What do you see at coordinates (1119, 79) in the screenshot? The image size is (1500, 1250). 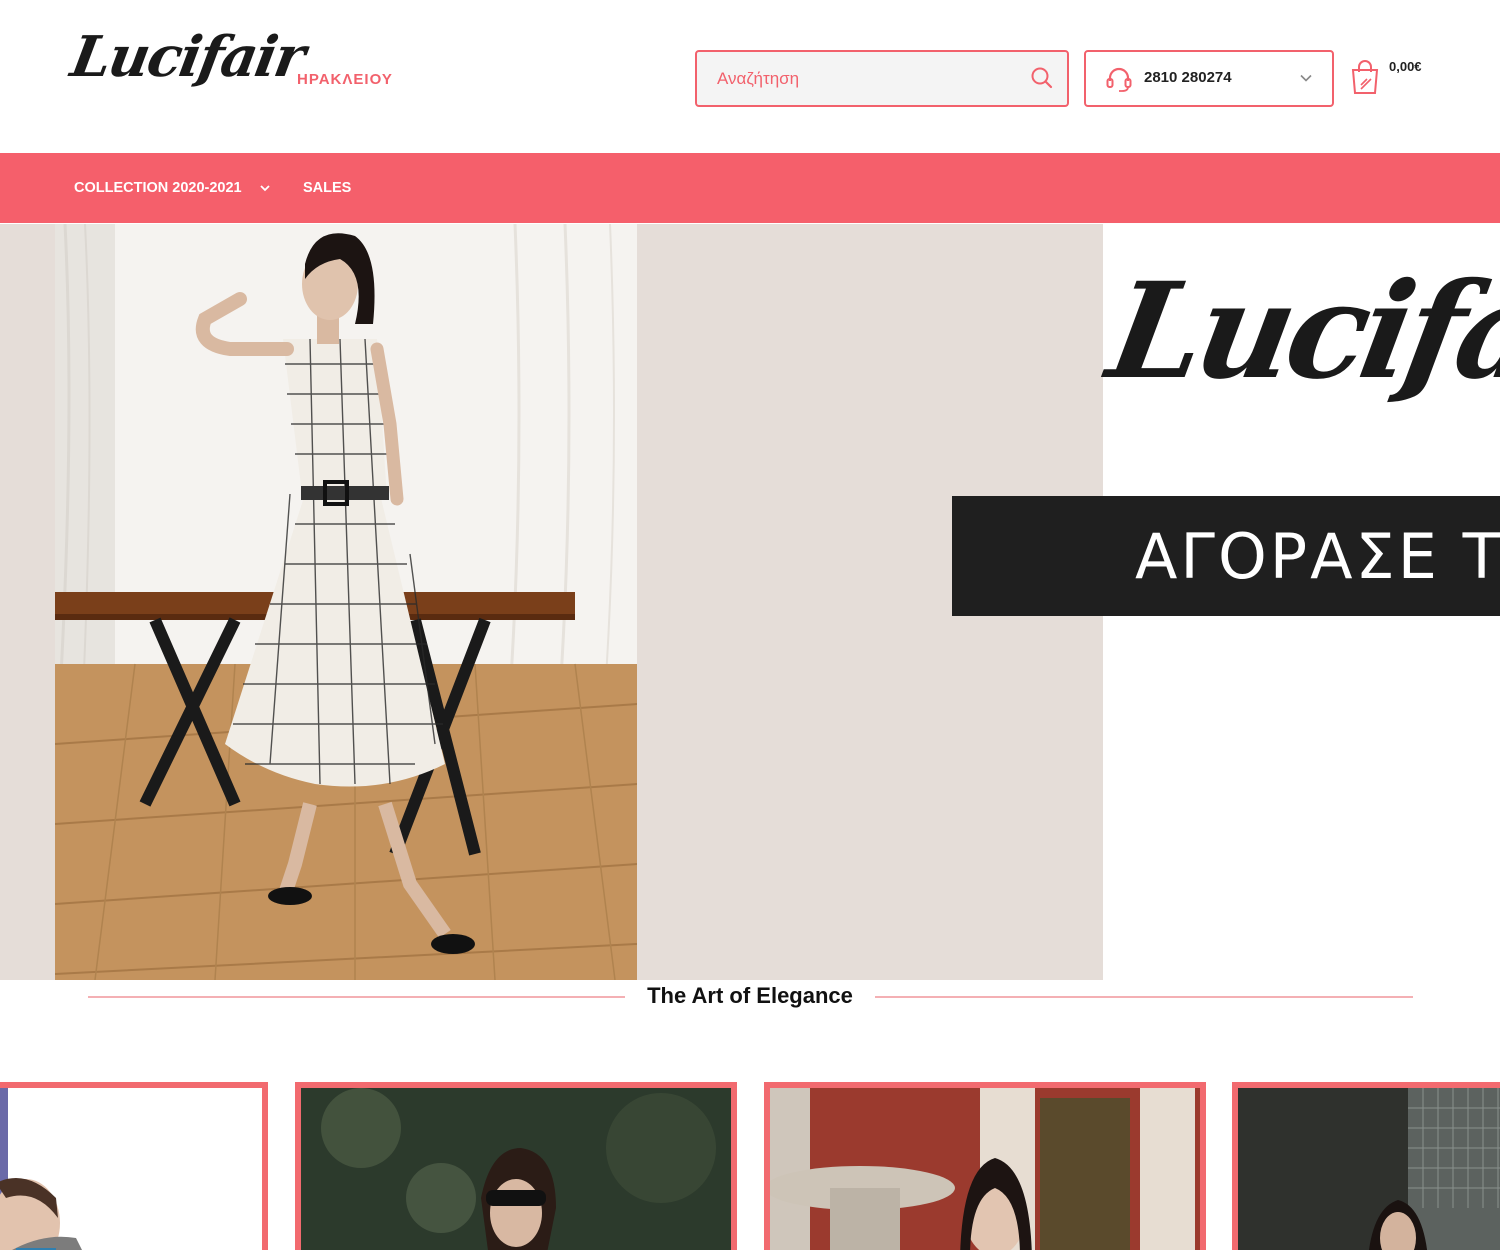 I see `headset-icon` at bounding box center [1119, 79].